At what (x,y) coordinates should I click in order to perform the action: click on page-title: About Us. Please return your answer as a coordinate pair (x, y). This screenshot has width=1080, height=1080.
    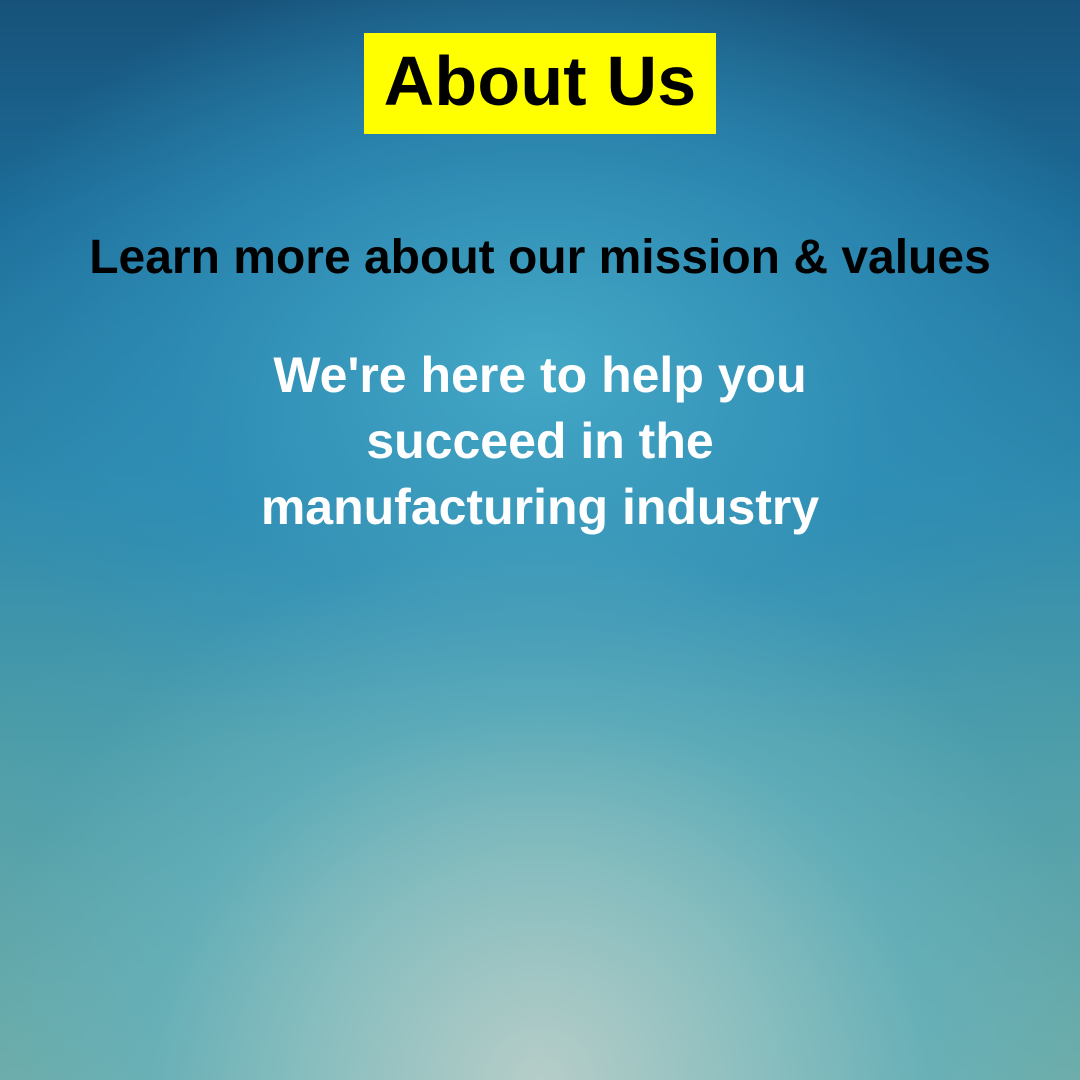
    Looking at the image, I should click on (540, 80).